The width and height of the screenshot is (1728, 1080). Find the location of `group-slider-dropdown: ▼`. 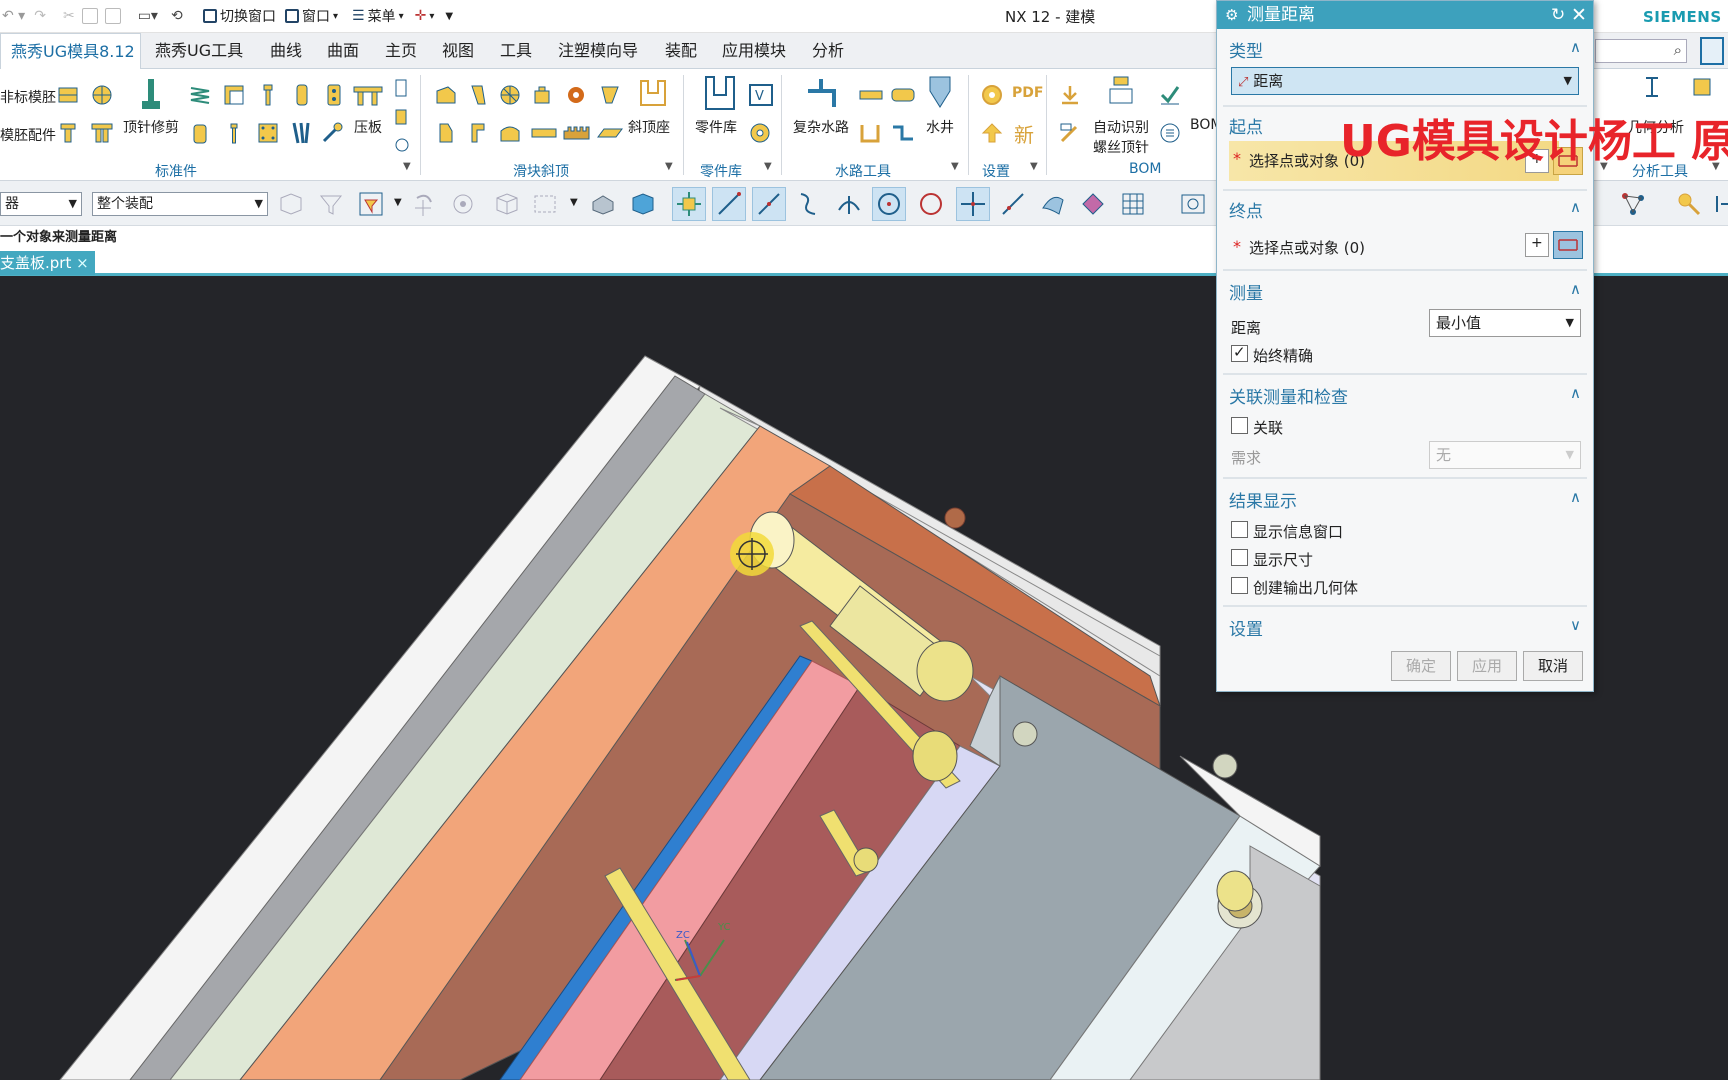

group-slider-dropdown: ▼ is located at coordinates (669, 166).